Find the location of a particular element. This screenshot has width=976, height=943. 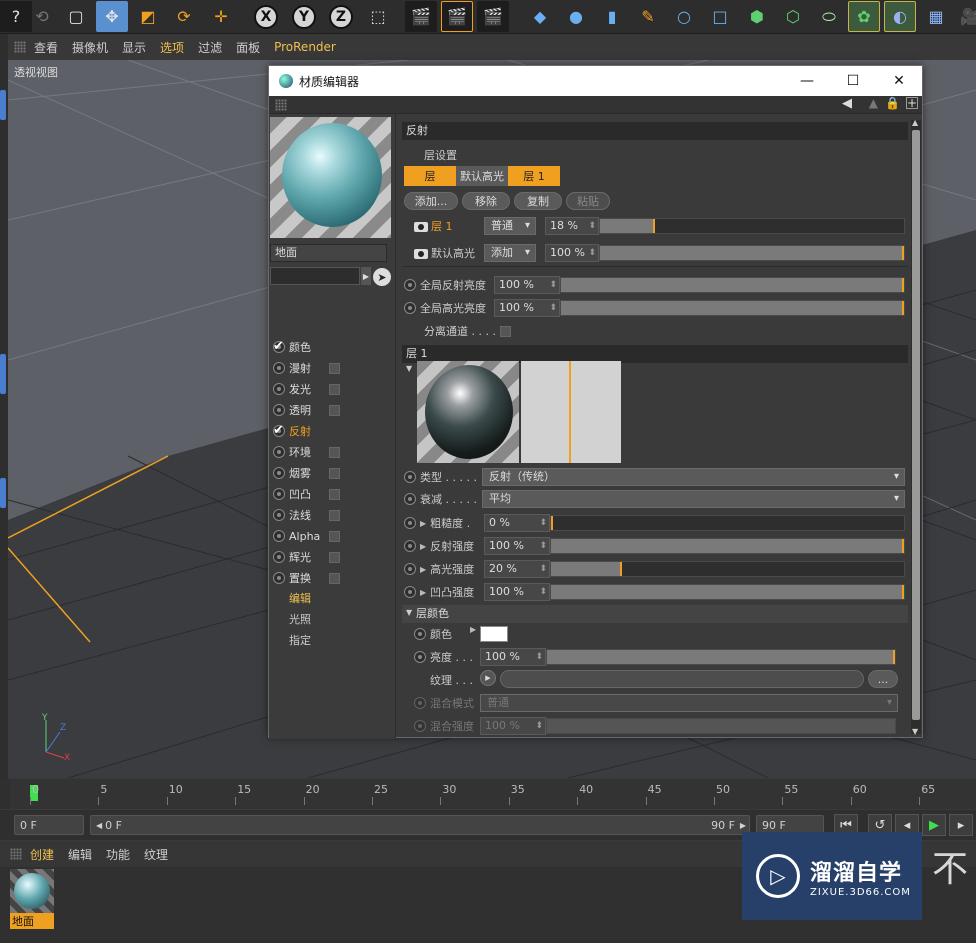

subdivision-icon: ⬢ is located at coordinates (757, 16).